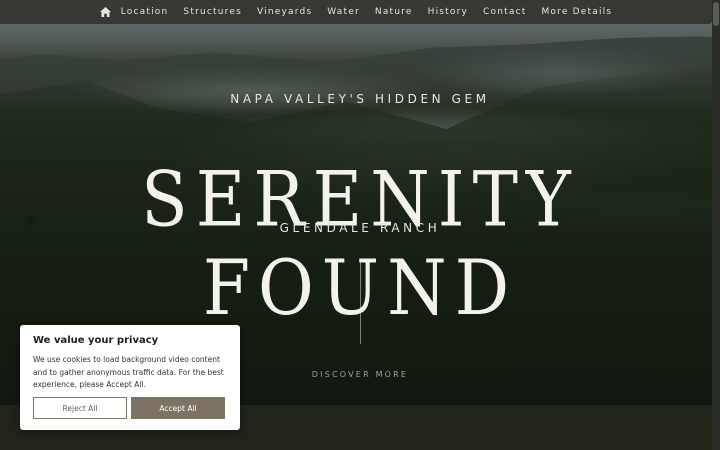  I want to click on nav-contact: Contact, so click(504, 12).